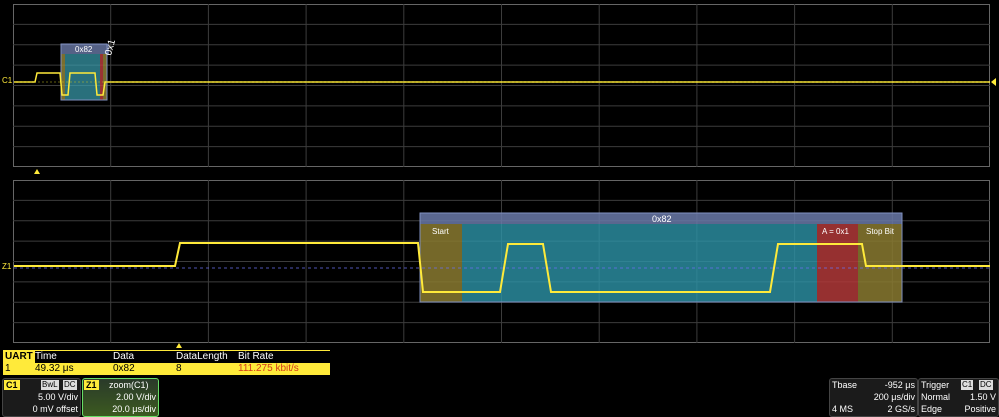  What do you see at coordinates (7, 80) in the screenshot?
I see `c1-marker: C1` at bounding box center [7, 80].